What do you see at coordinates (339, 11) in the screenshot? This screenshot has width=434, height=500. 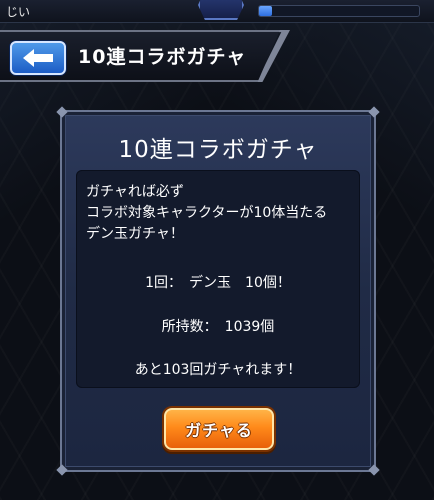 I see `stamina-meter` at bounding box center [339, 11].